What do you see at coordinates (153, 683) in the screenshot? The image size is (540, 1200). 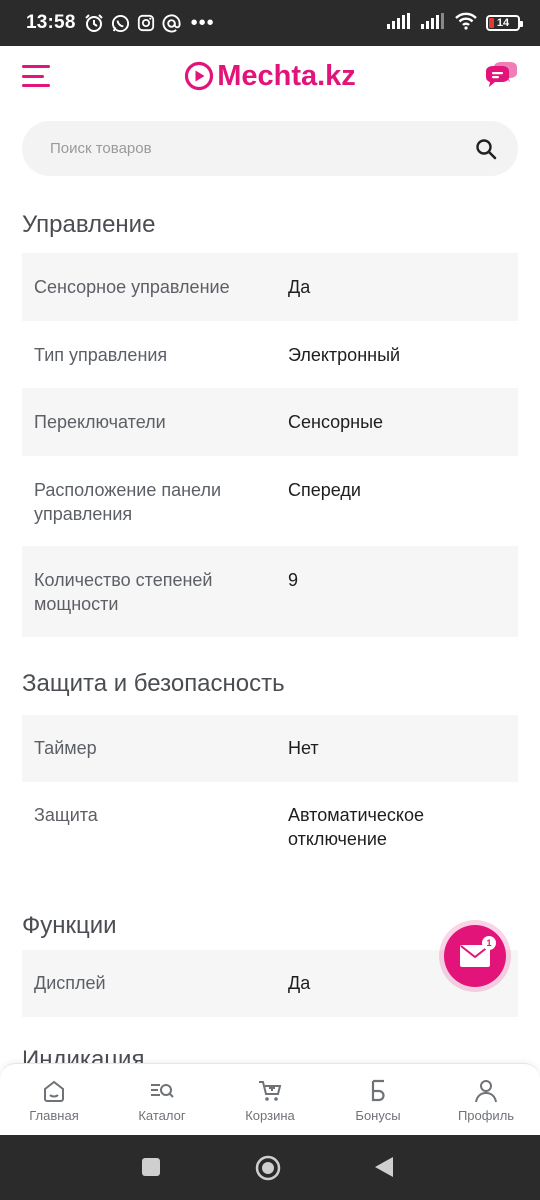 I see `section-title-safety: Защита и безопасность` at bounding box center [153, 683].